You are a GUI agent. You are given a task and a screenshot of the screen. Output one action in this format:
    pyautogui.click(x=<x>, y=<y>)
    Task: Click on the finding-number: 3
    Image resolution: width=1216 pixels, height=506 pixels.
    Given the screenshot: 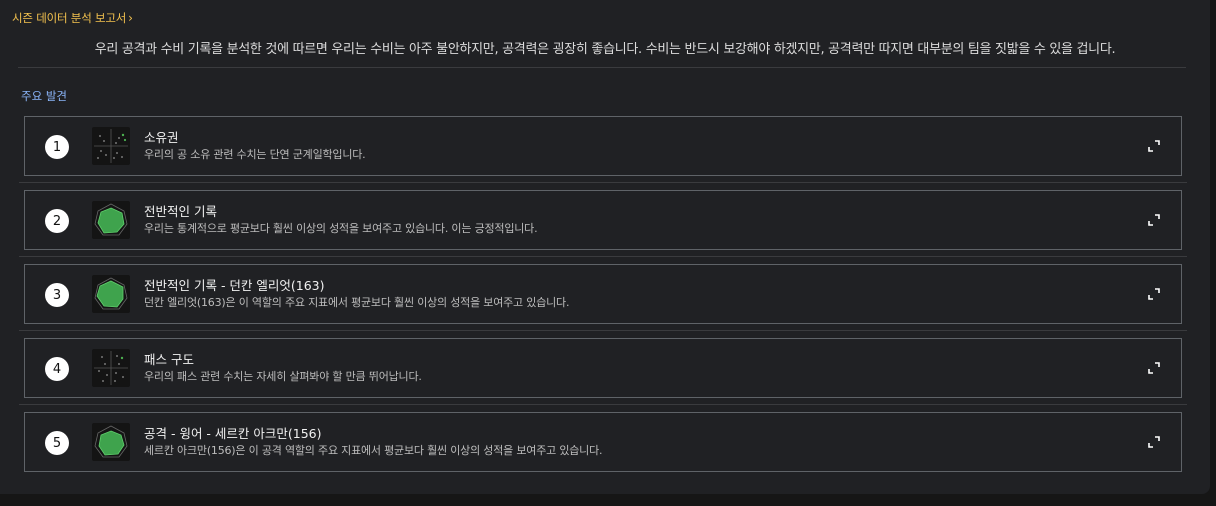 What is the action you would take?
    pyautogui.click(x=57, y=295)
    